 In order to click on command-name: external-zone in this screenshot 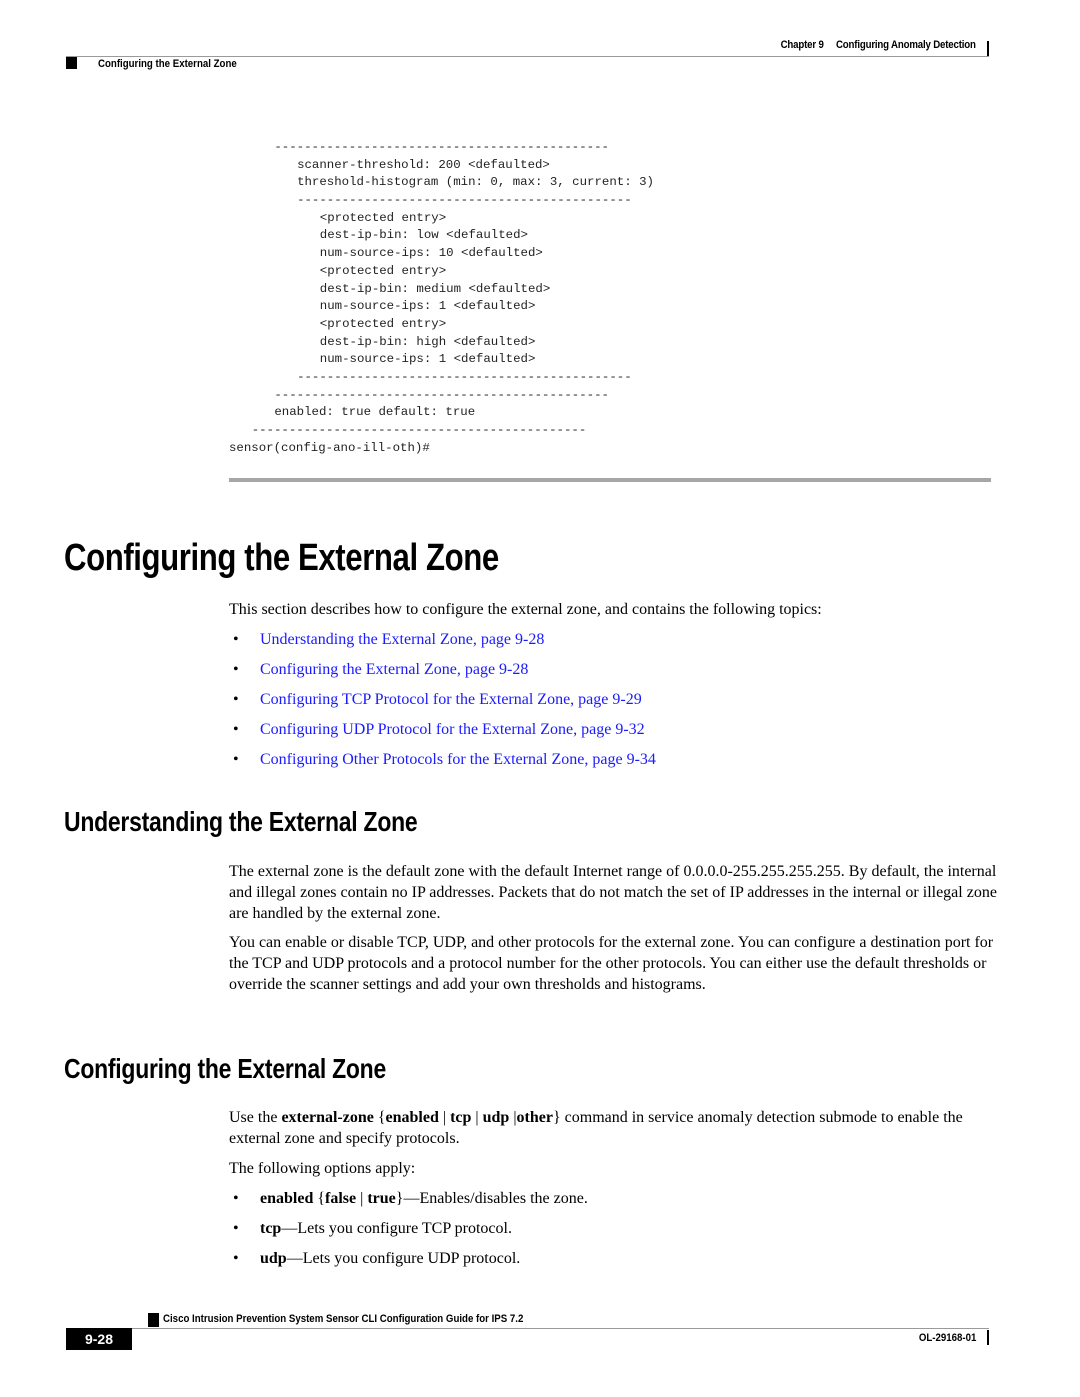, I will do `click(327, 1117)`.